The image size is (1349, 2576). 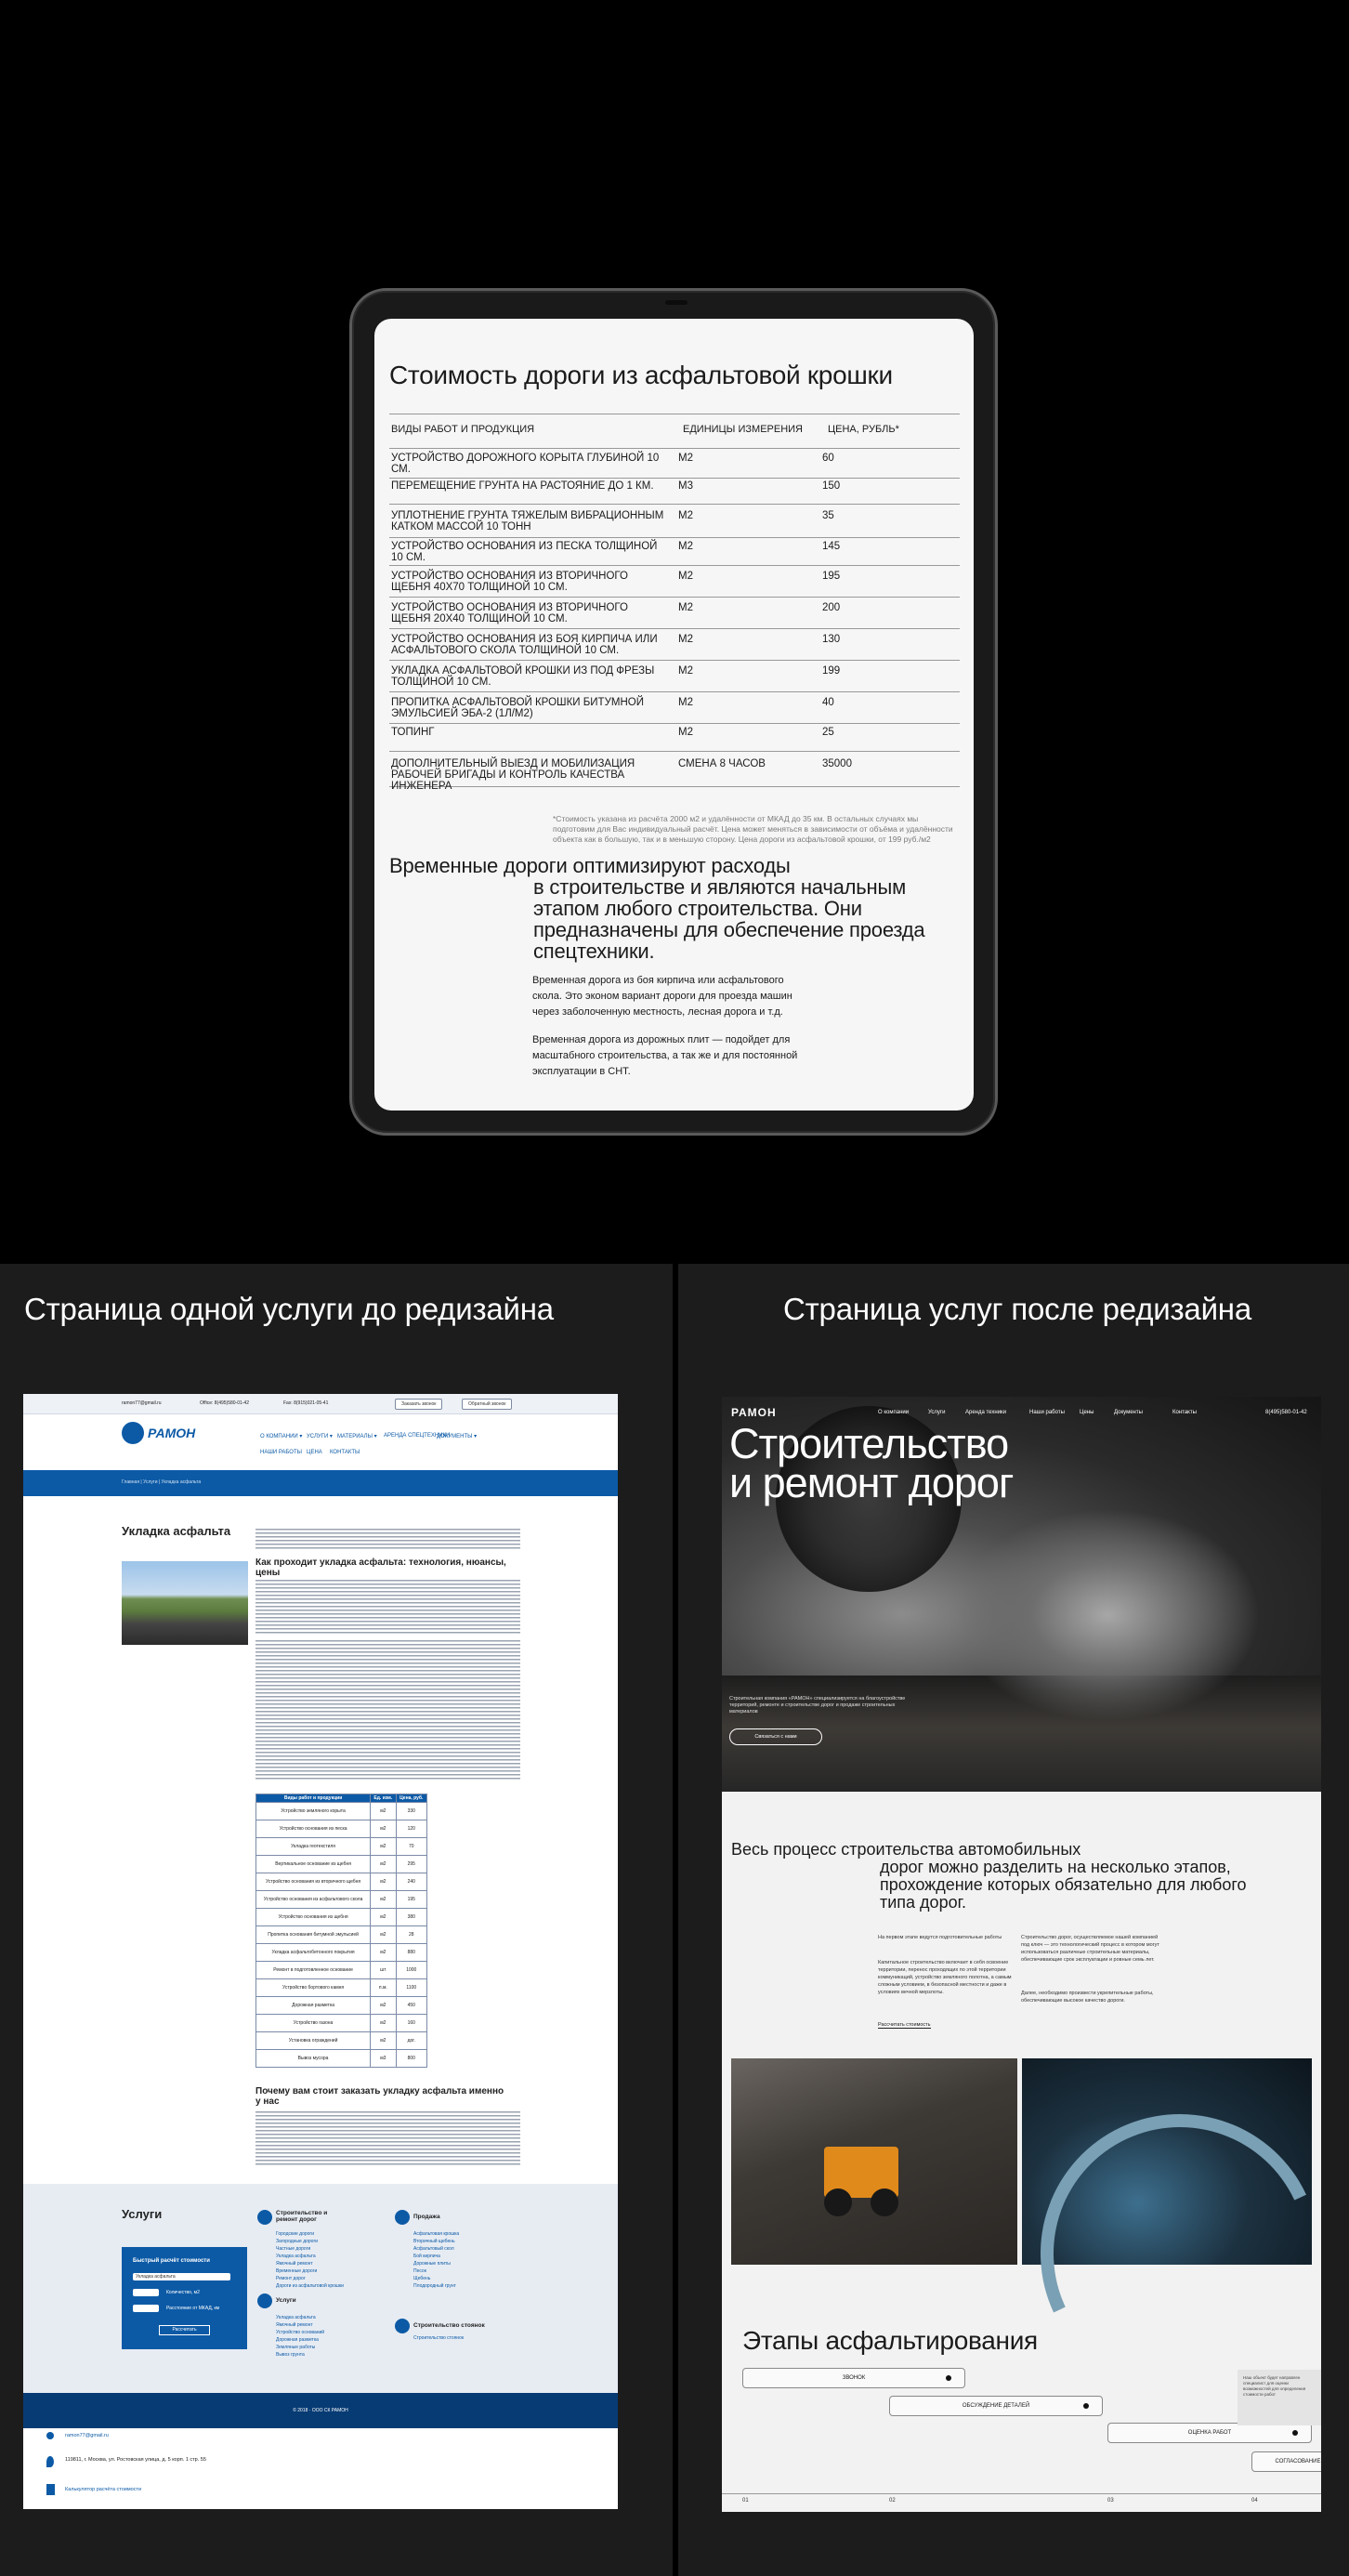 I want to click on old-logo-icon, so click(x=133, y=1433).